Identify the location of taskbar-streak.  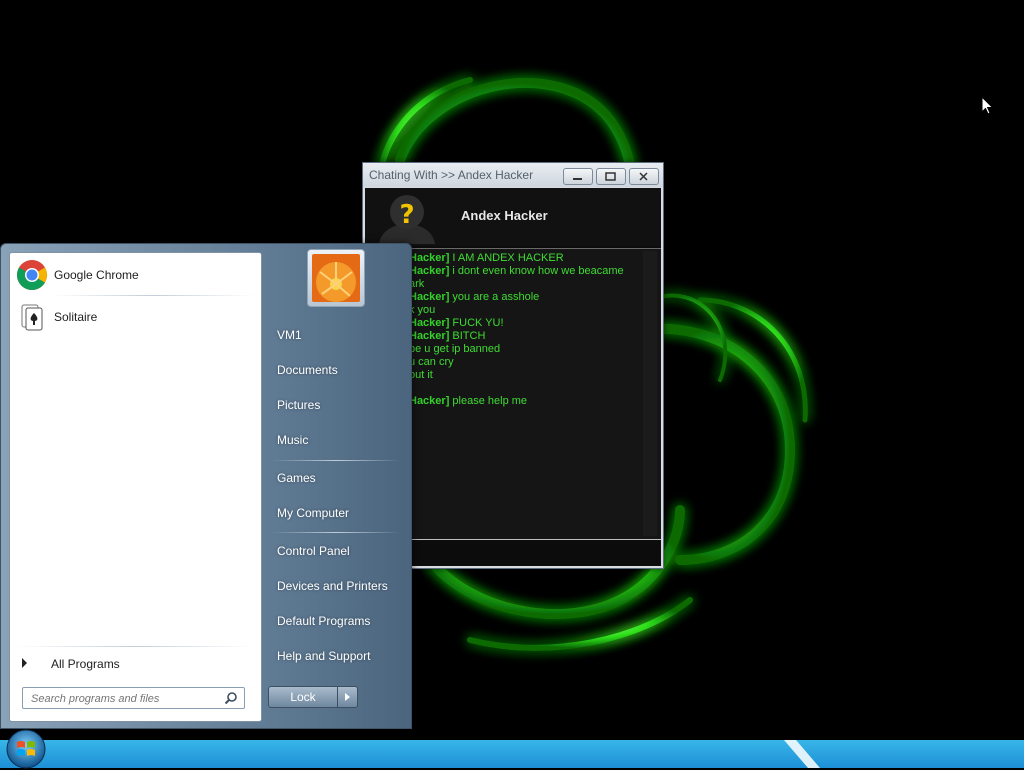
(802, 754).